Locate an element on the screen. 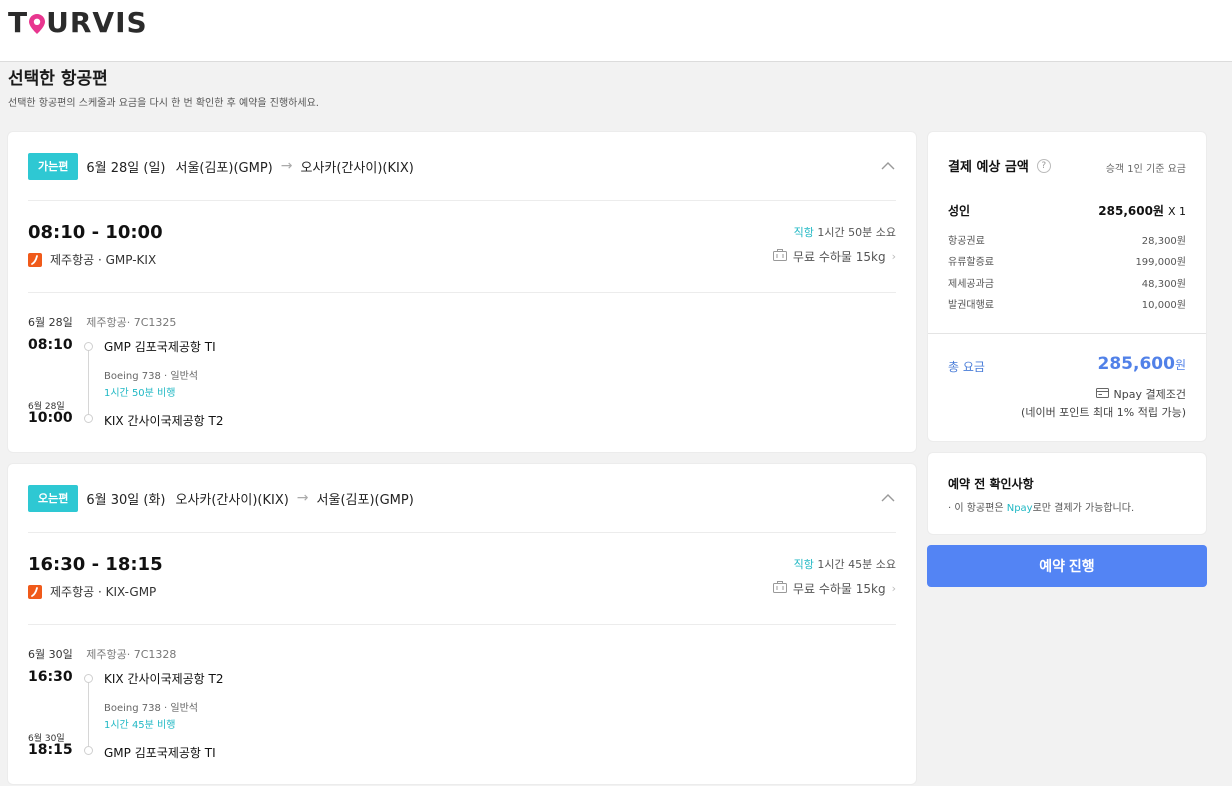 This screenshot has height=786, width=1232. flight-duration: 1시간 50분 비행 is located at coordinates (140, 393).